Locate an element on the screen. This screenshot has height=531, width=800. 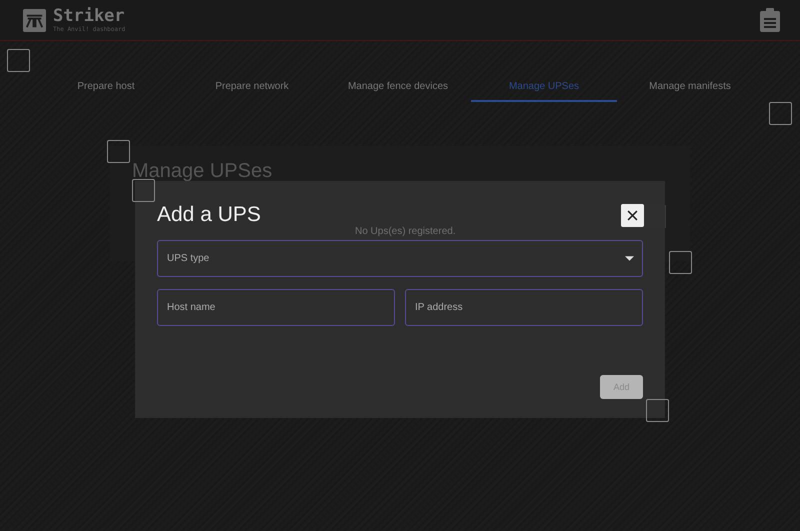
dropdown-caret-icon is located at coordinates (629, 258).